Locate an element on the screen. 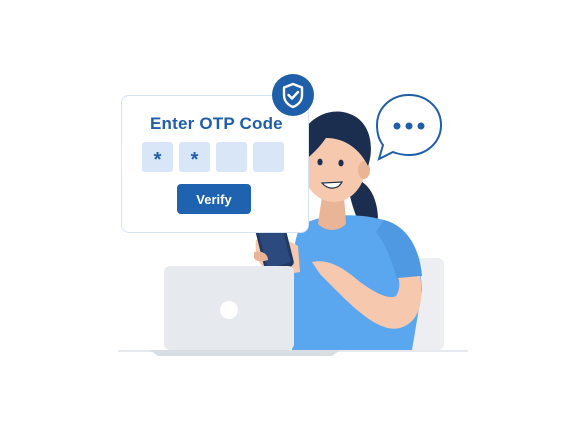 The image size is (577, 433). otp-card-title: Enter OTP Code is located at coordinates (216, 123).